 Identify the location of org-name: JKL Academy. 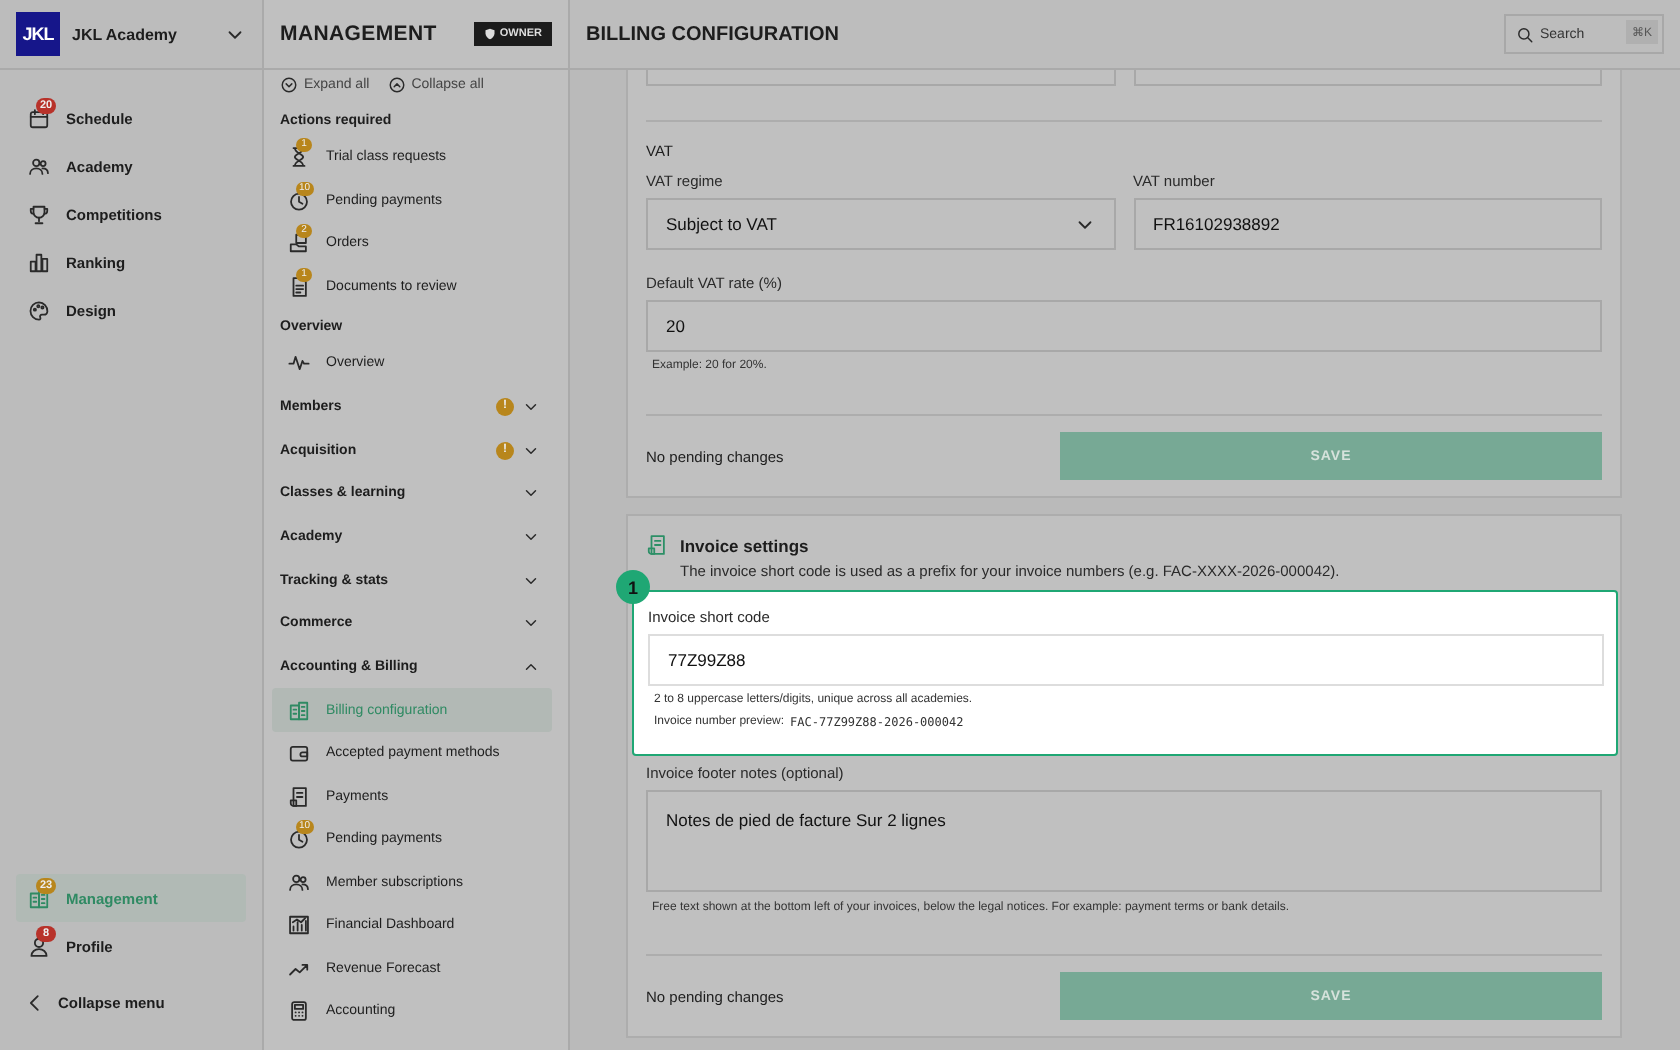
(125, 34).